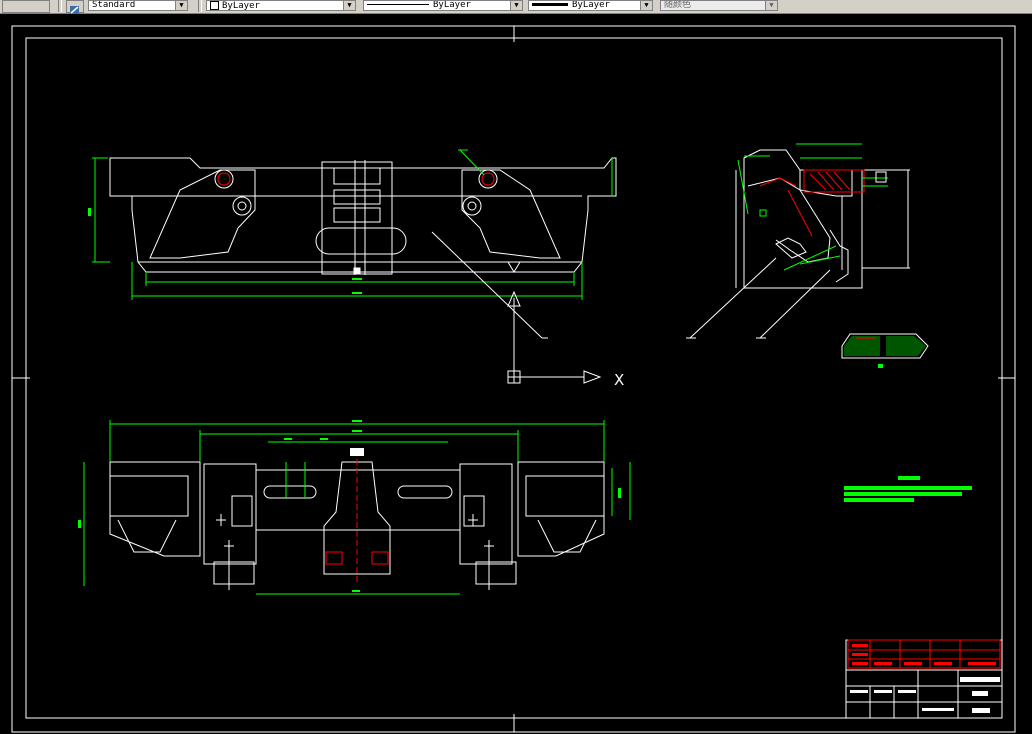  I want to click on title-block, so click(924, 679).